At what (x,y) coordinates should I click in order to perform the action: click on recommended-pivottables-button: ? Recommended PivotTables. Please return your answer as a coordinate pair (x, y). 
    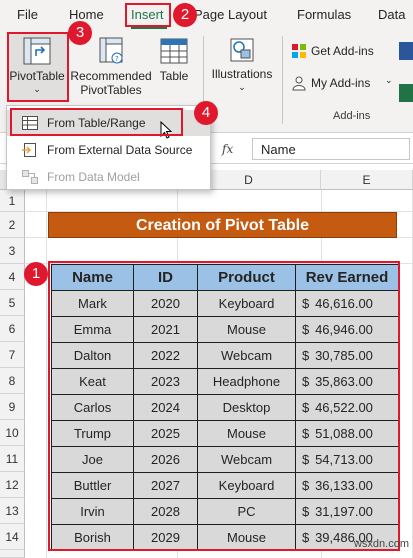
    Looking at the image, I should click on (111, 68).